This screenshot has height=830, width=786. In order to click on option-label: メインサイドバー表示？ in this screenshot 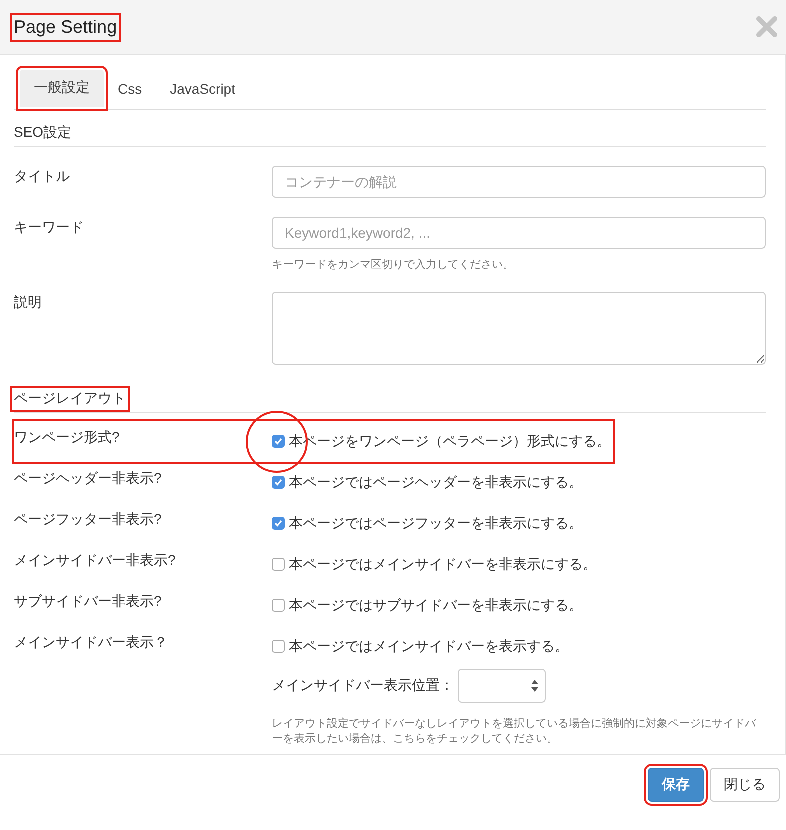, I will do `click(91, 642)`.